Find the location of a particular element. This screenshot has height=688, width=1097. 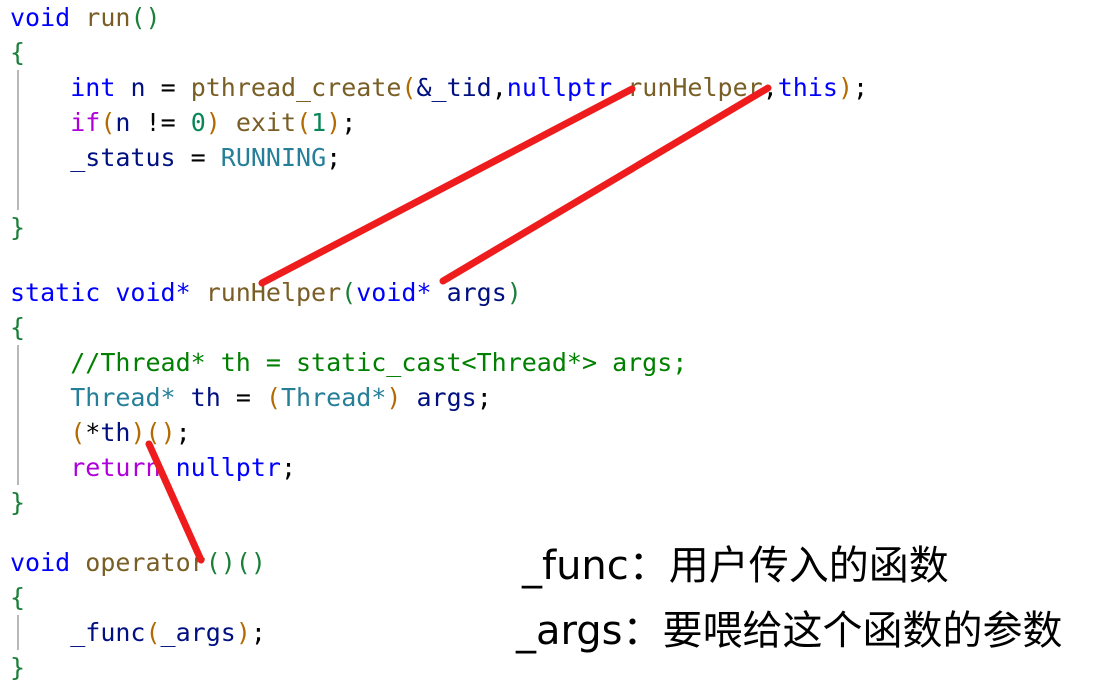

code-line-16: _func(_args); is located at coordinates (138, 632).